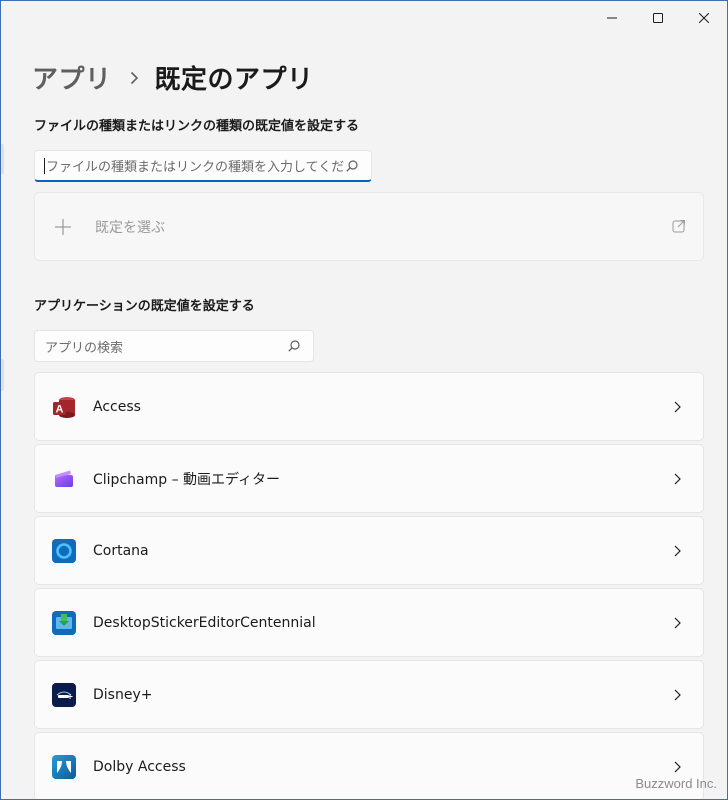 This screenshot has width=728, height=800. Describe the element at coordinates (64, 479) in the screenshot. I see `clipchamp-icon` at that location.